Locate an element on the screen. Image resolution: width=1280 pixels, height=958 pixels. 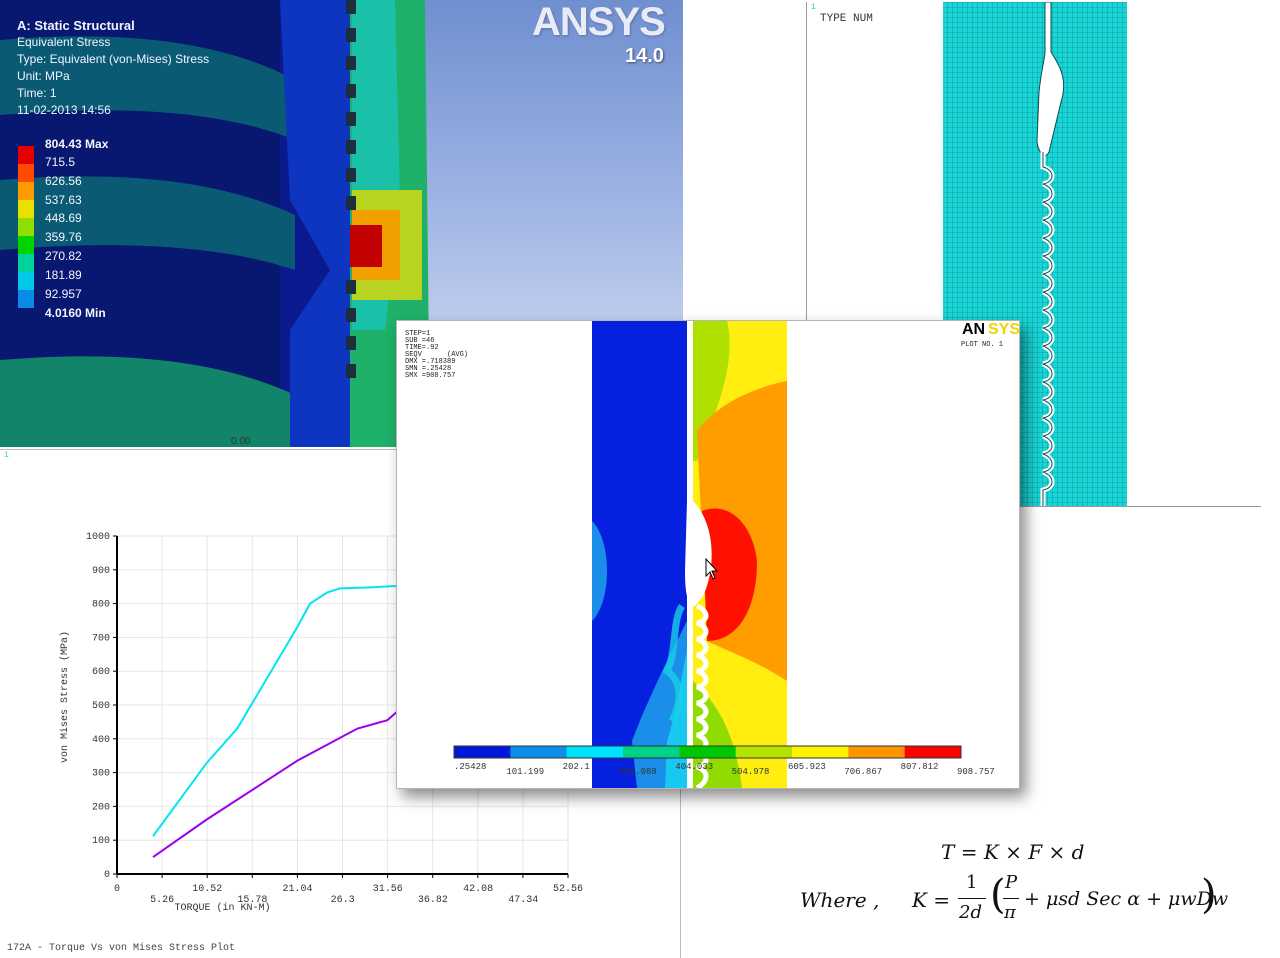
y-tick-label: 900 is located at coordinates (101, 571).